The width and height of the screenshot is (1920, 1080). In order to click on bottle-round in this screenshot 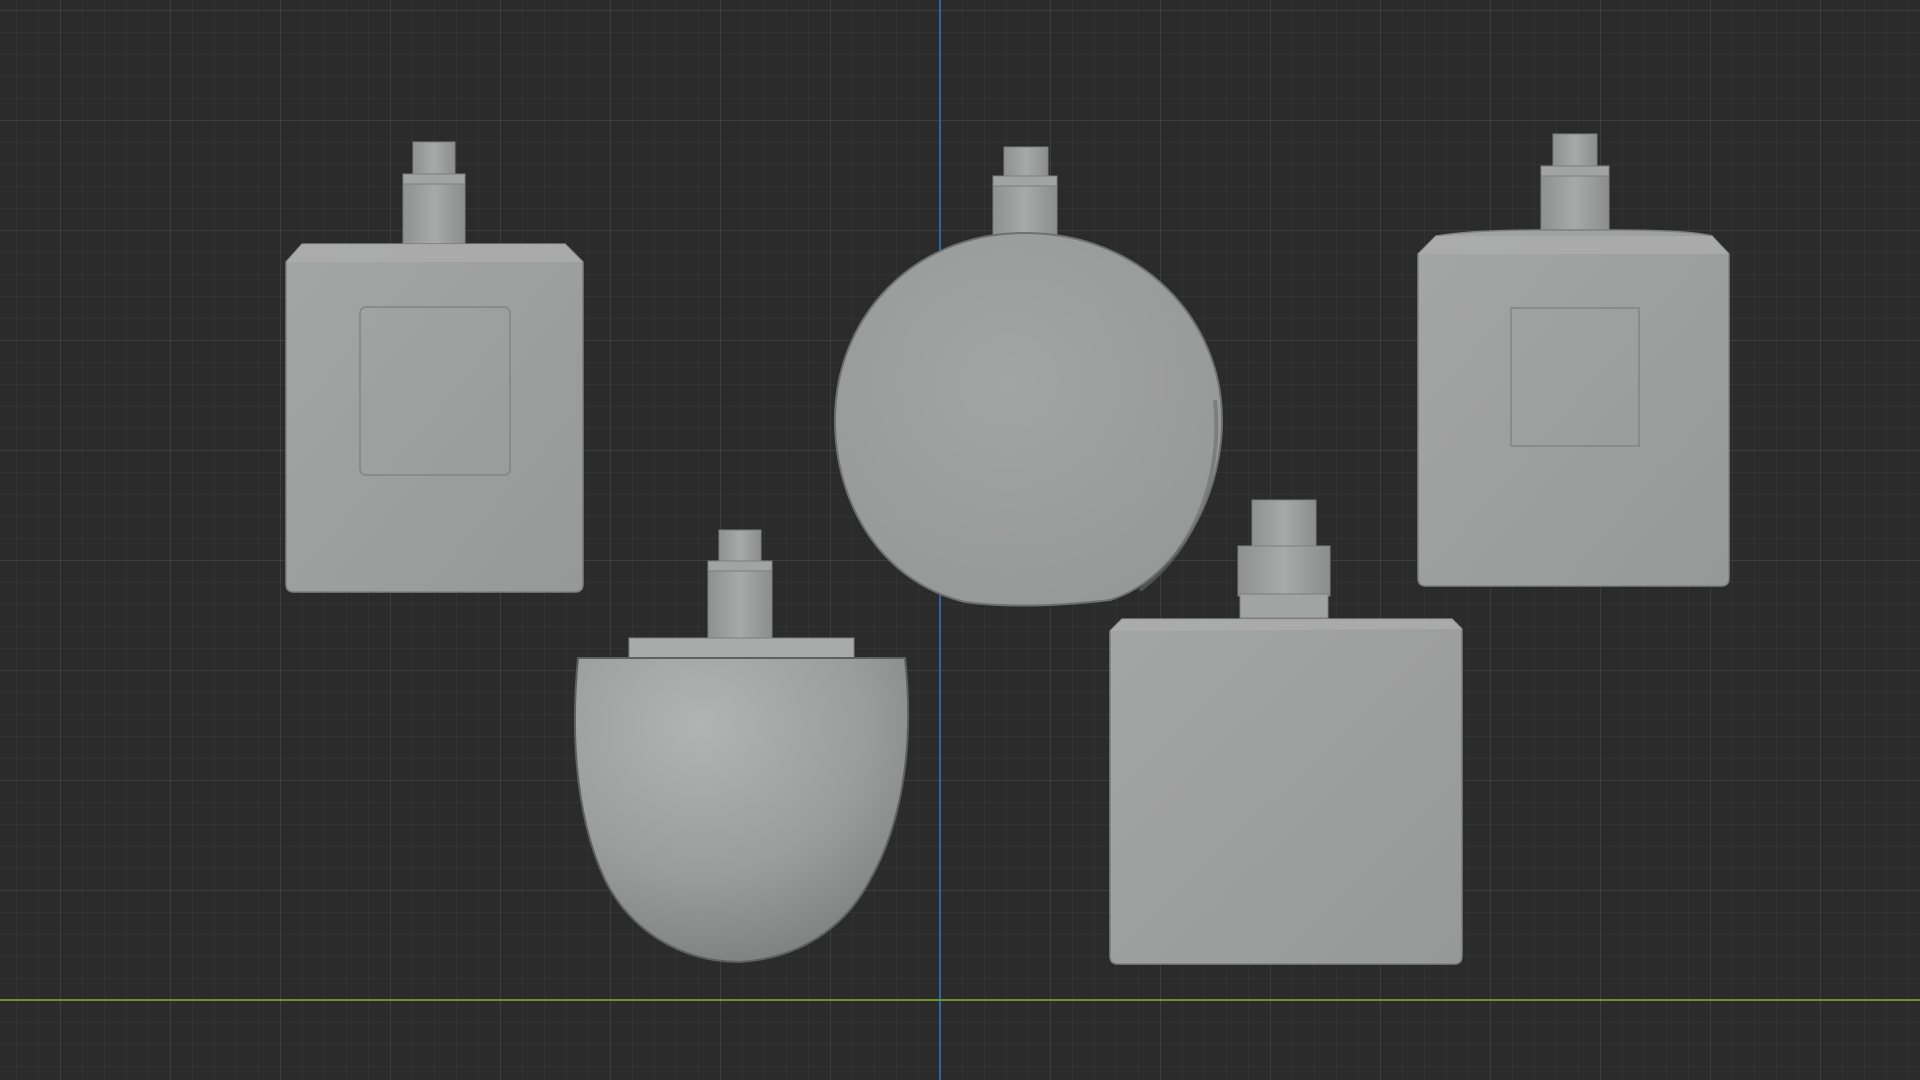, I will do `click(1028, 376)`.